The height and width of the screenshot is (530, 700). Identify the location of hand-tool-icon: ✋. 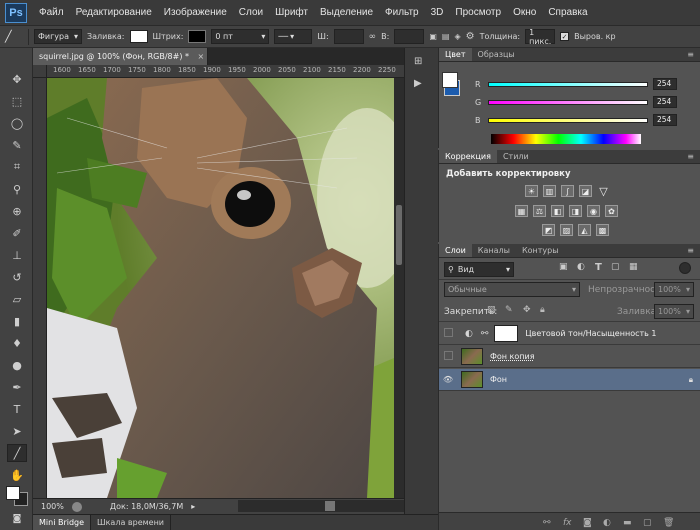
(17, 475).